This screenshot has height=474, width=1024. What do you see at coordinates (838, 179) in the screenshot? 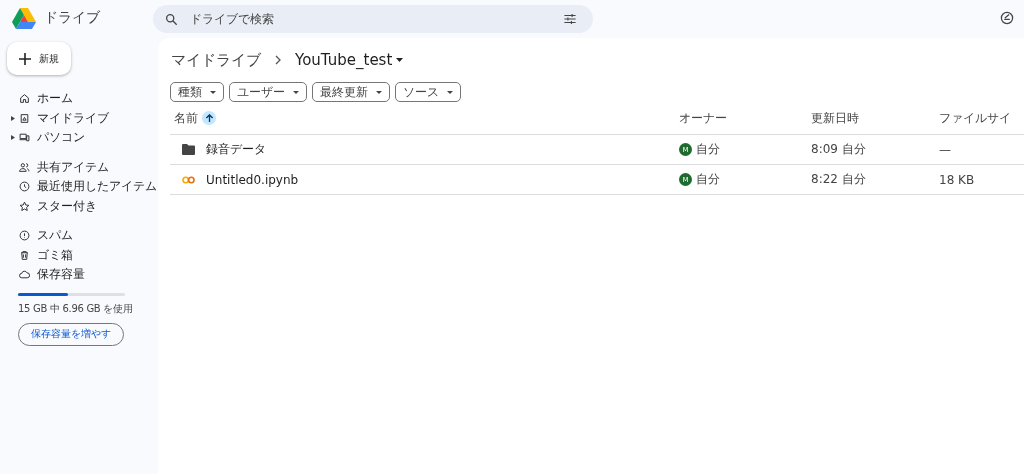
I see `modified-date: 8:22 自分` at bounding box center [838, 179].